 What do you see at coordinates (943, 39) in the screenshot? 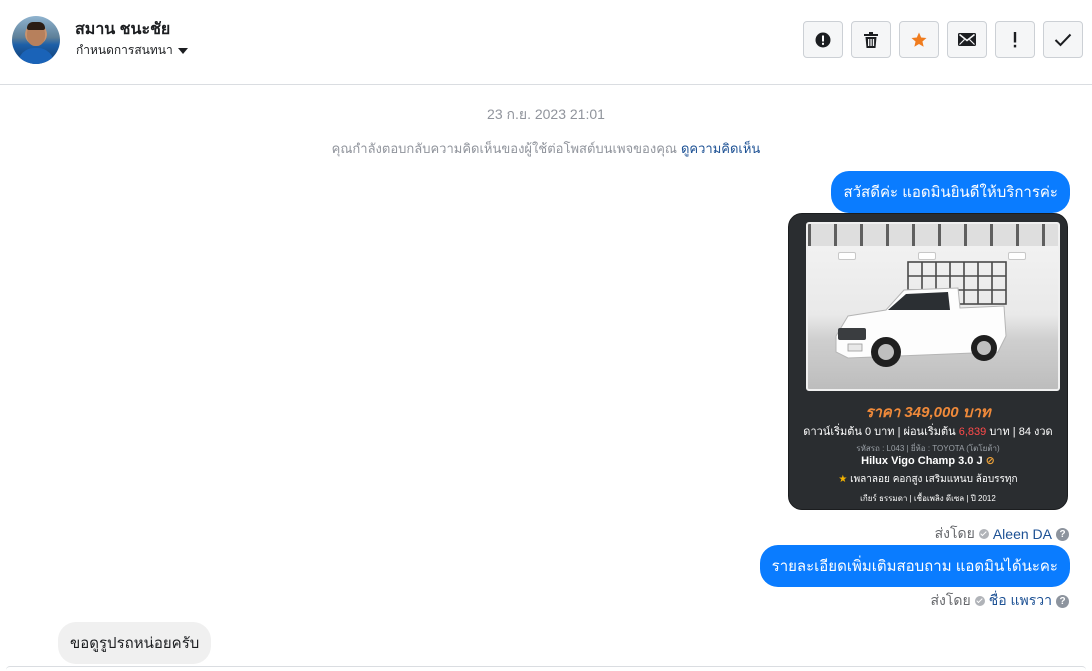
I see `conversation-toolbar` at bounding box center [943, 39].